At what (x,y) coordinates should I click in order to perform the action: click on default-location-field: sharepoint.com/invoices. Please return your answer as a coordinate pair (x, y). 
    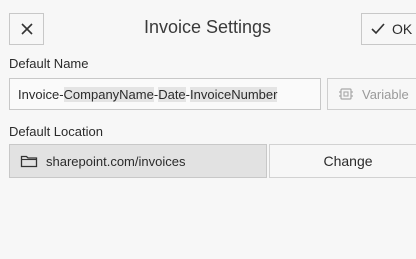
    Looking at the image, I should click on (138, 161).